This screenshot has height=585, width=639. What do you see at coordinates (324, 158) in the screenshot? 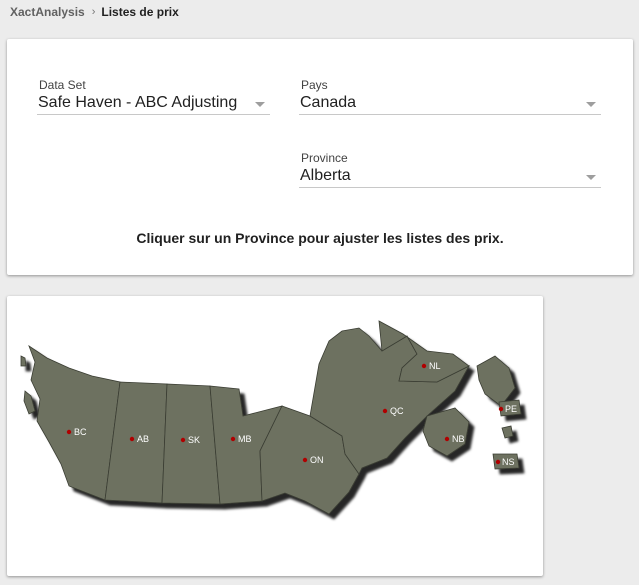
I see `province-label: Province` at bounding box center [324, 158].